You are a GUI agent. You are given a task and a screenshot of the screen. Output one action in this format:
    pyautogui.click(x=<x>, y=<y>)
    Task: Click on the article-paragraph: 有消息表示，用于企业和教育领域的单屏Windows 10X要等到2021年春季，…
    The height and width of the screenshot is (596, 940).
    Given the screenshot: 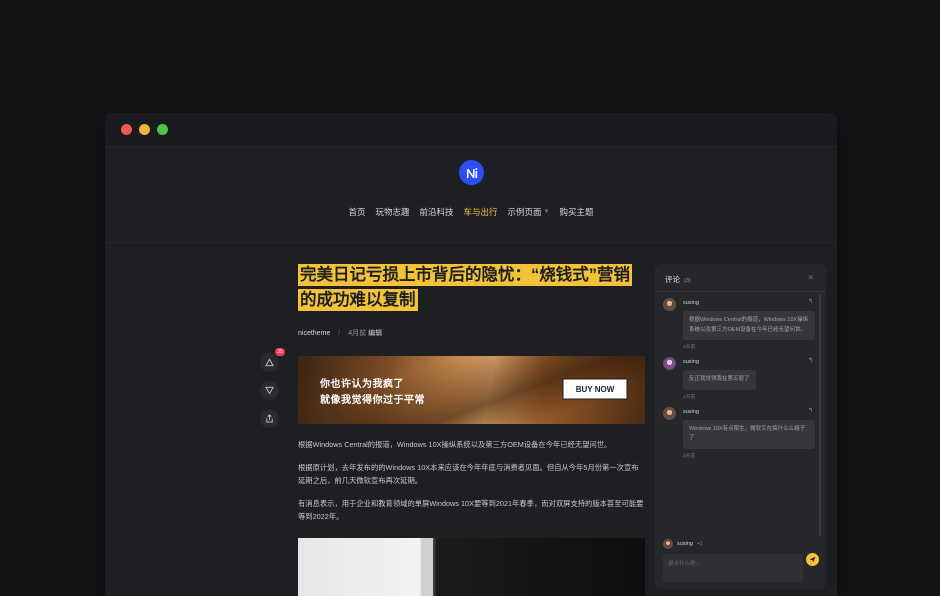 What is the action you would take?
    pyautogui.click(x=471, y=510)
    